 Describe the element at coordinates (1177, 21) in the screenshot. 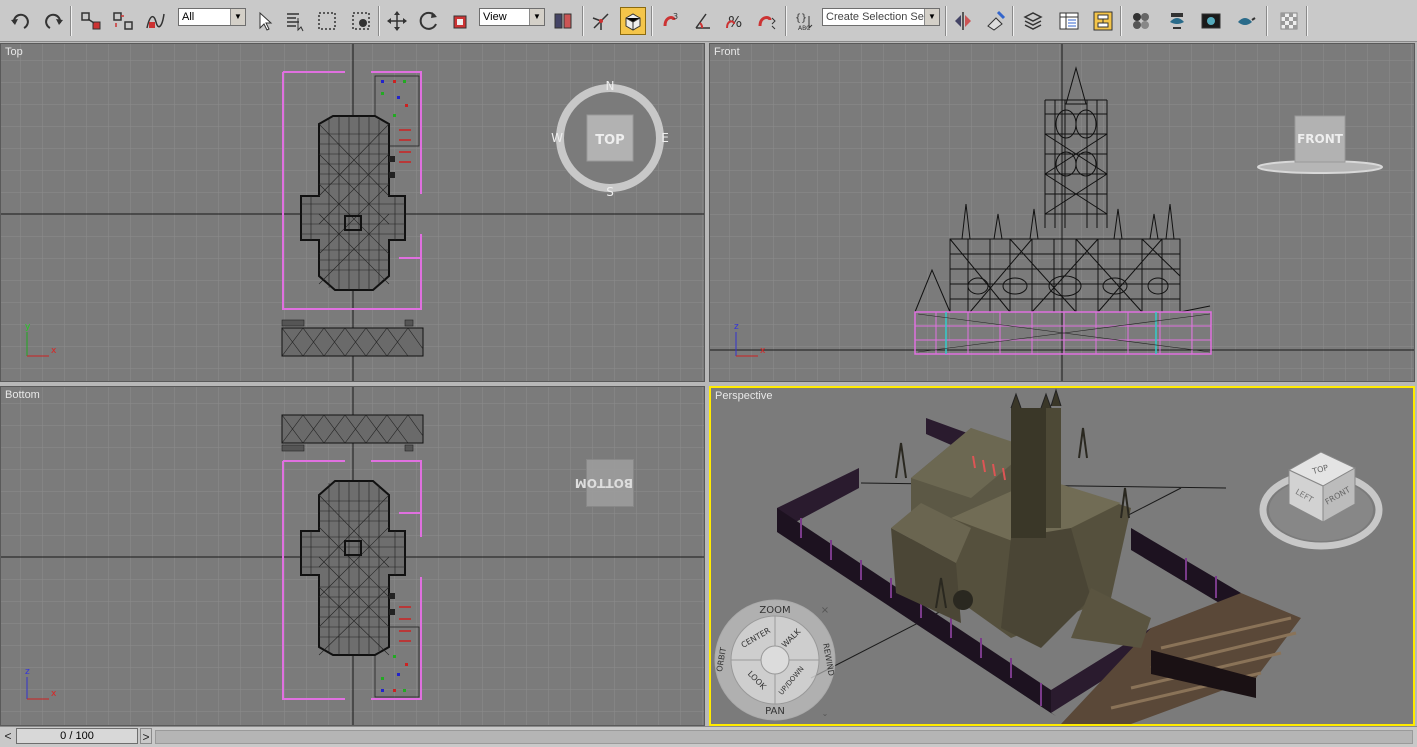

I see `render-setup-icon` at that location.